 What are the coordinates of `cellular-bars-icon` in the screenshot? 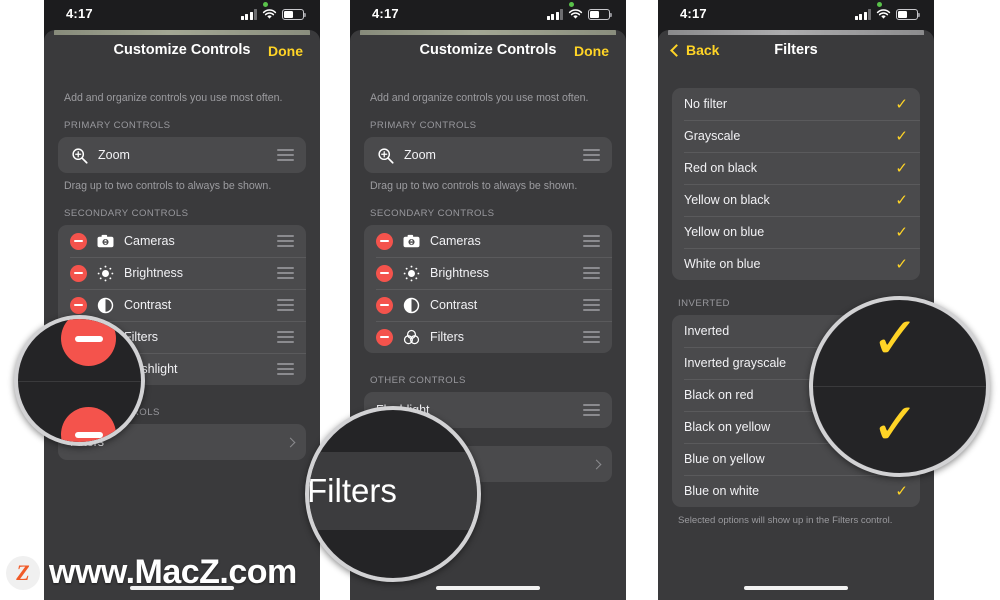 It's located at (248, 14).